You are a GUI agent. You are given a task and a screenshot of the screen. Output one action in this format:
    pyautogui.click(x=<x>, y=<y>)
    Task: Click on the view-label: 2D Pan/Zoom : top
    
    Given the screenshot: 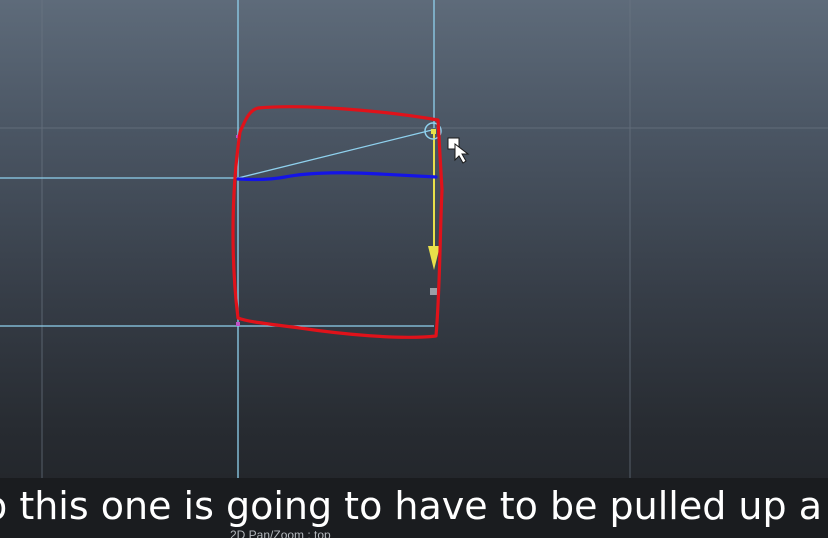 What is the action you would take?
    pyautogui.click(x=280, y=533)
    